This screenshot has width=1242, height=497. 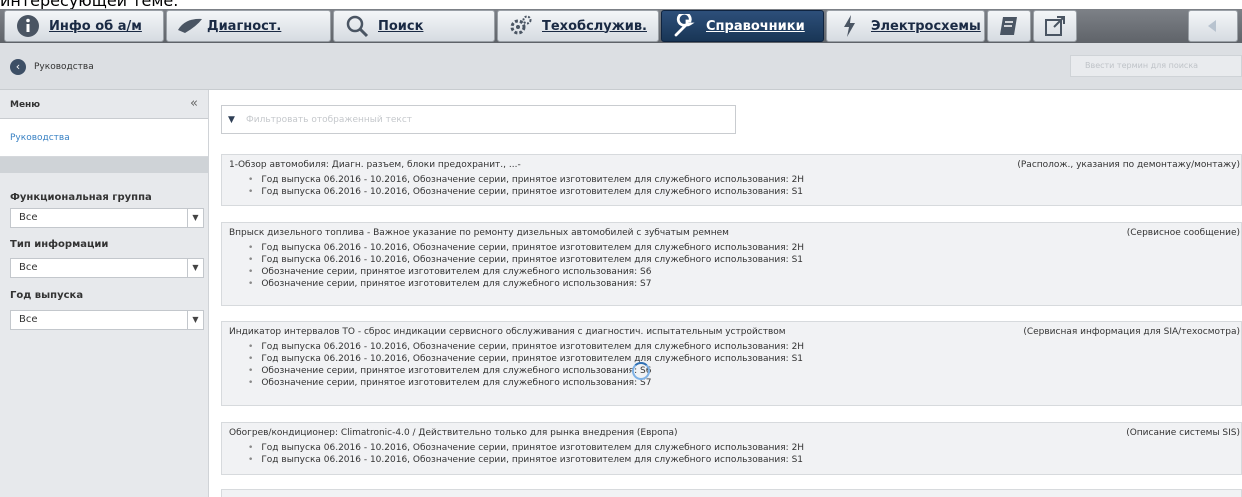 I want to click on model-year-label: Год выпуска, so click(x=47, y=295).